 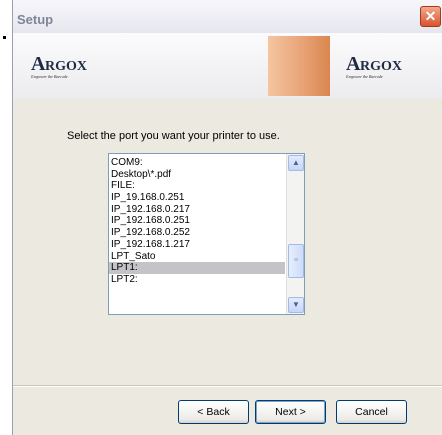 I want to click on port-list-item: Desktop\*.pdf, so click(x=197, y=175).